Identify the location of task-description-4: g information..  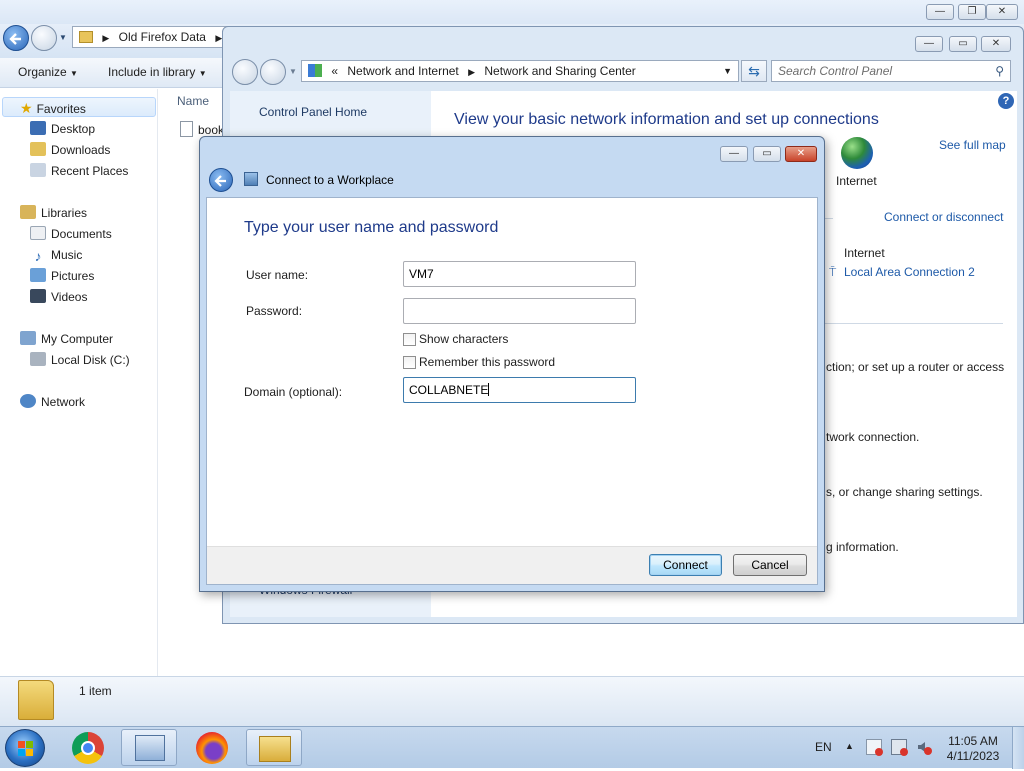
(862, 547).